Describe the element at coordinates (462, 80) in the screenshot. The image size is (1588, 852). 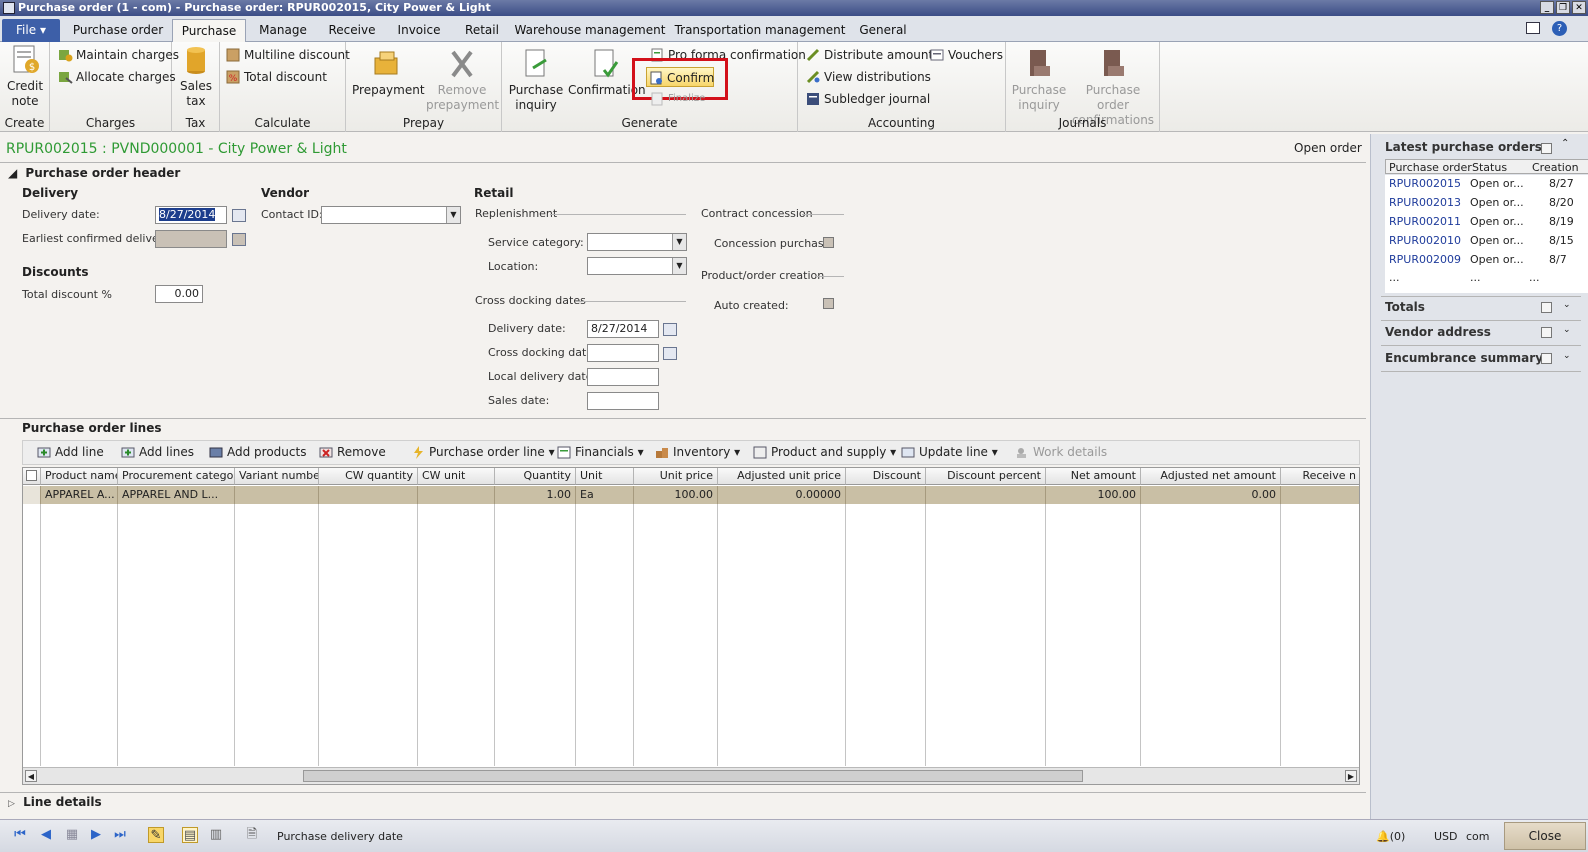
I see `remove-prepayment-button: Remove prepayment` at that location.